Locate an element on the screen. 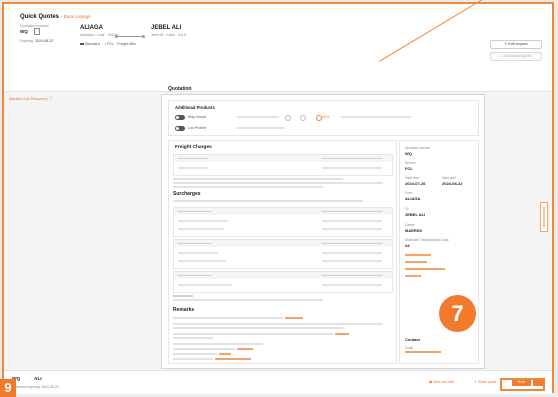  quotation-title: Quotation is located at coordinates (180, 89).